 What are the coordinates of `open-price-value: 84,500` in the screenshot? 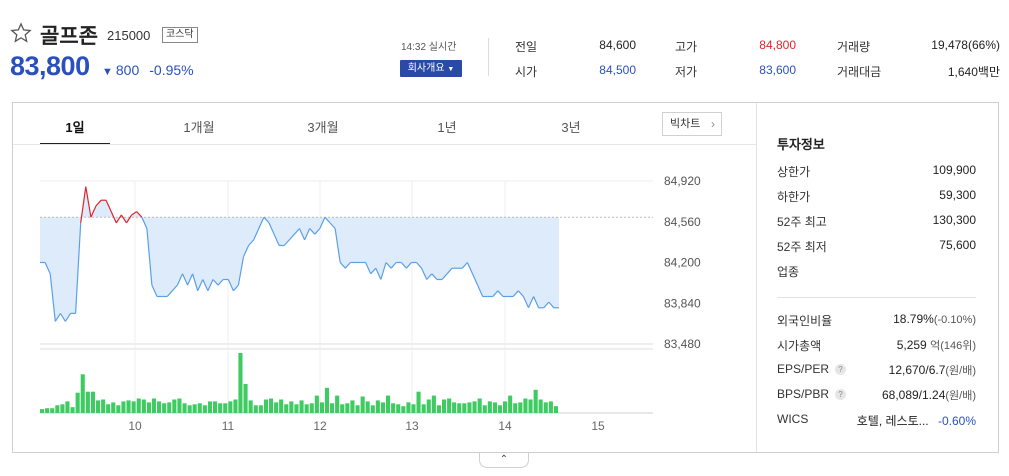 It's located at (617, 70).